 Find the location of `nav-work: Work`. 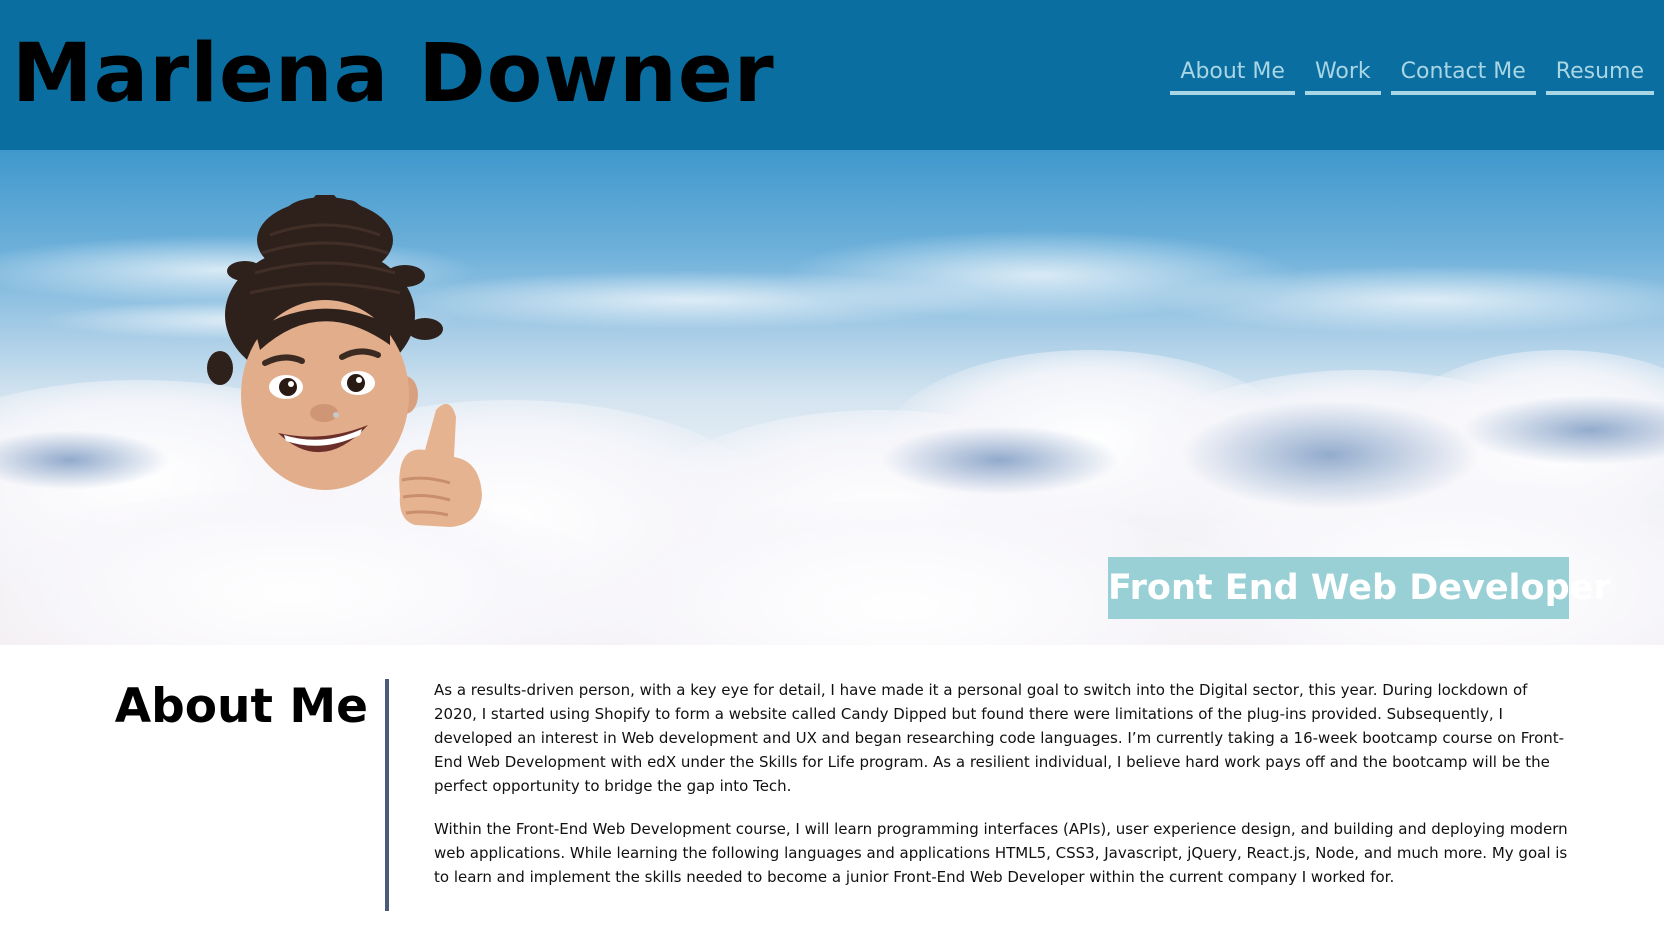

nav-work: Work is located at coordinates (1342, 75).